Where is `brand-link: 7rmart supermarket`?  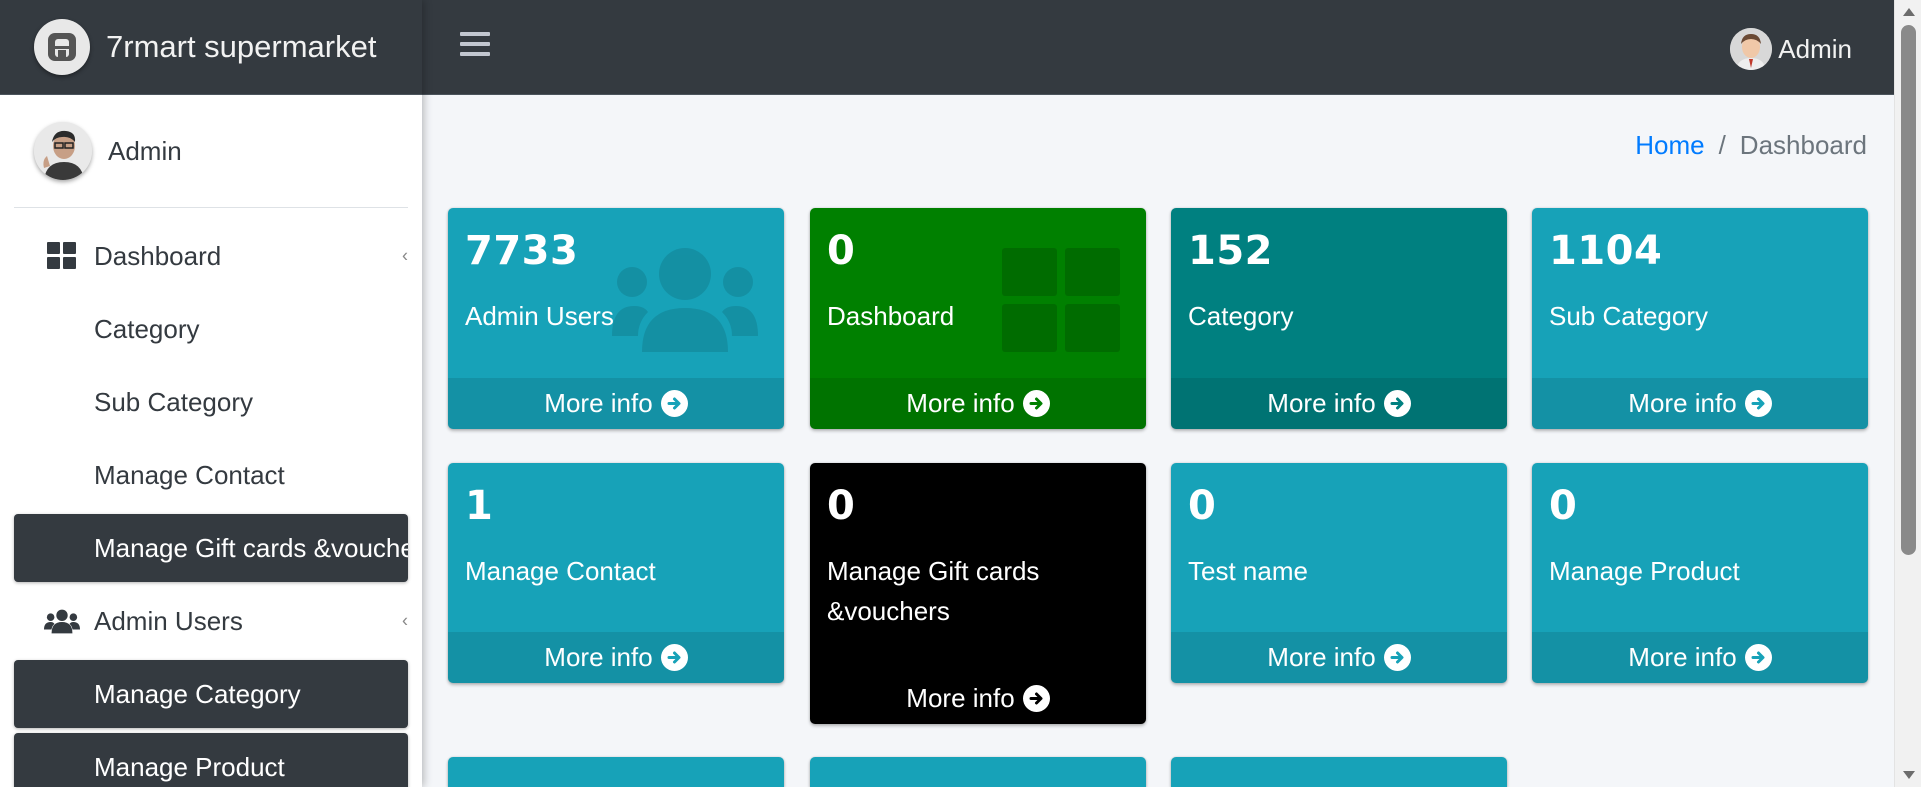
brand-link: 7rmart supermarket is located at coordinates (211, 47).